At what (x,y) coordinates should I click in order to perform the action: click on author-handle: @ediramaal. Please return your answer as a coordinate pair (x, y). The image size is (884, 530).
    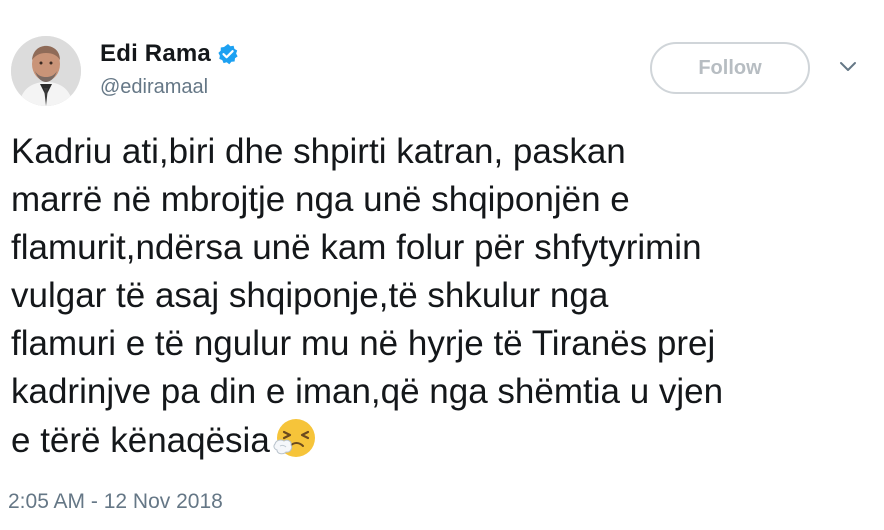
    Looking at the image, I should click on (154, 87).